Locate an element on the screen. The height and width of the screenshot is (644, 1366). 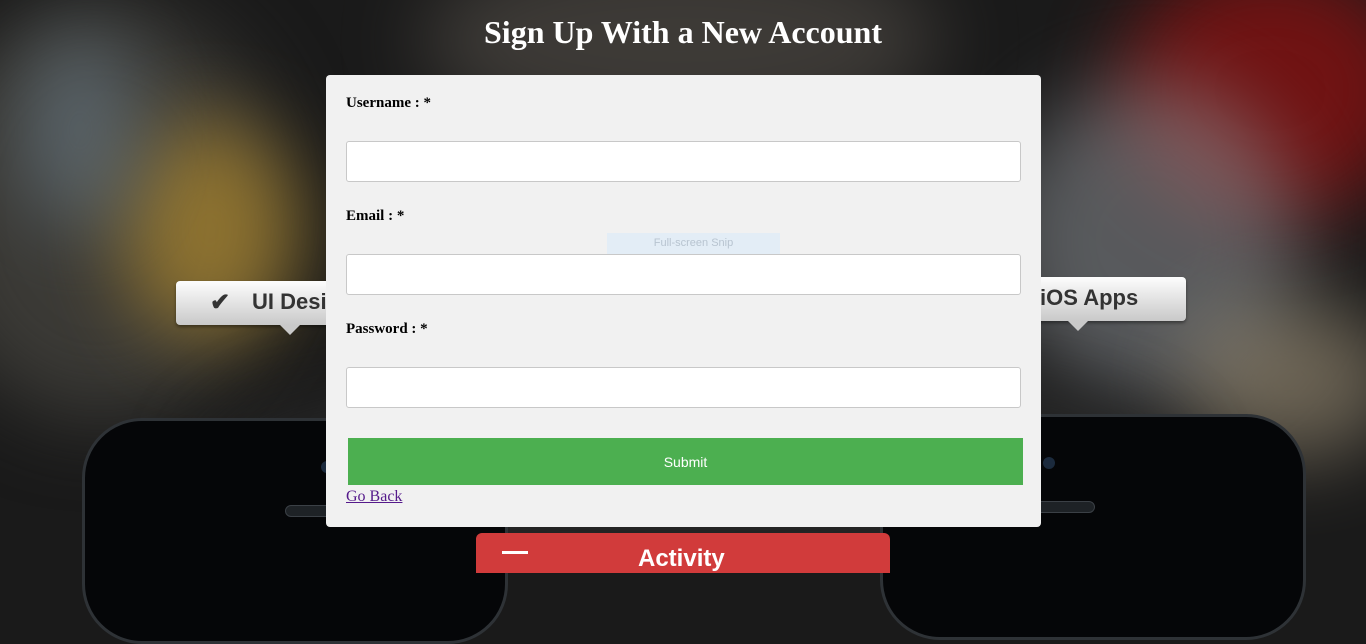
username-label: Username : * is located at coordinates (388, 103).